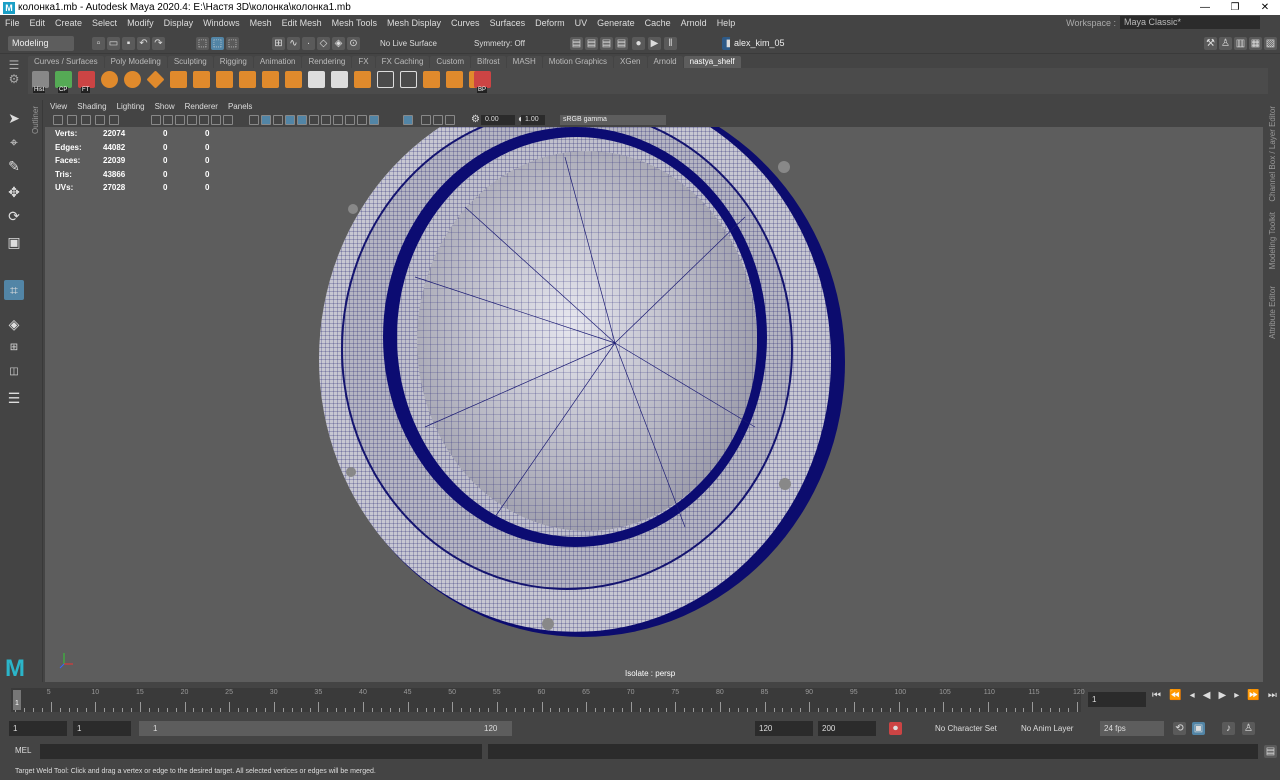  I want to click on select-component-icon: ⬚, so click(232, 43).